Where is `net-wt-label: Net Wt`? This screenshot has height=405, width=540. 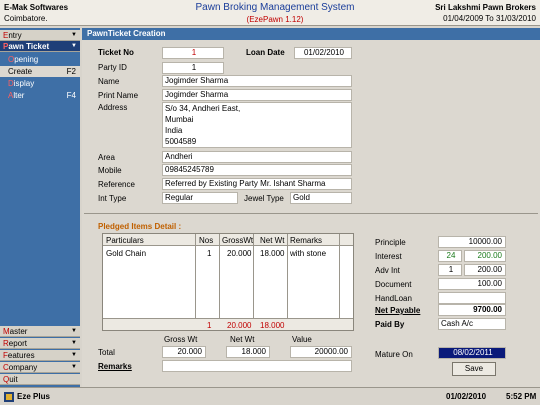 net-wt-label: Net Wt is located at coordinates (242, 339).